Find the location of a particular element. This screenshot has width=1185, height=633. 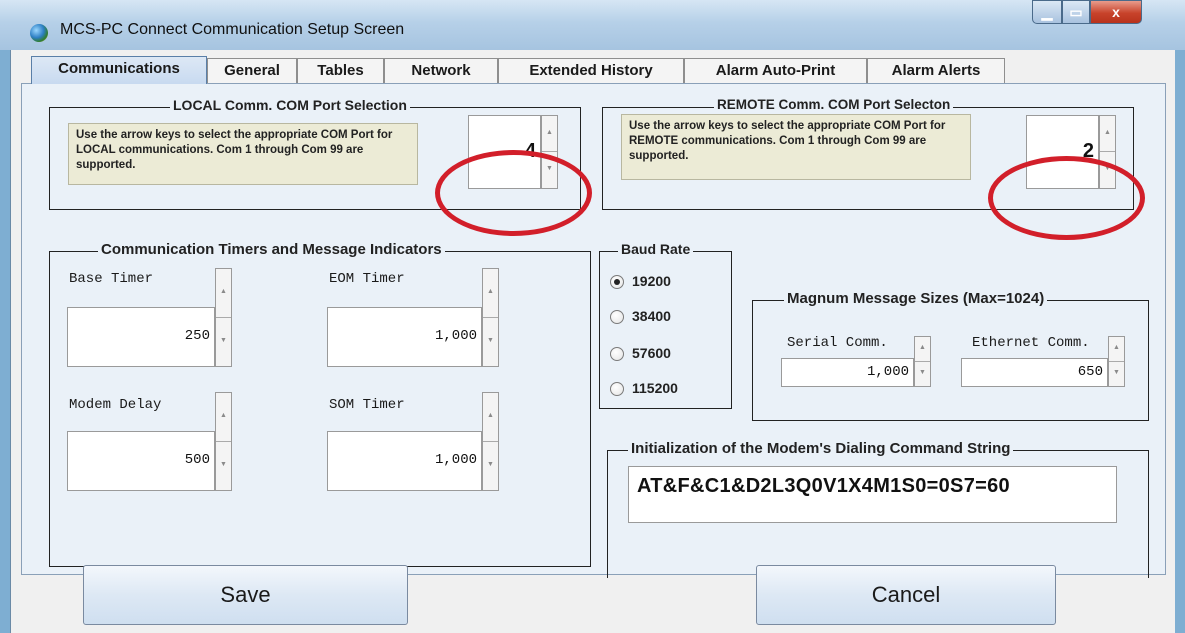

modem-delay-input: 500 is located at coordinates (141, 461).